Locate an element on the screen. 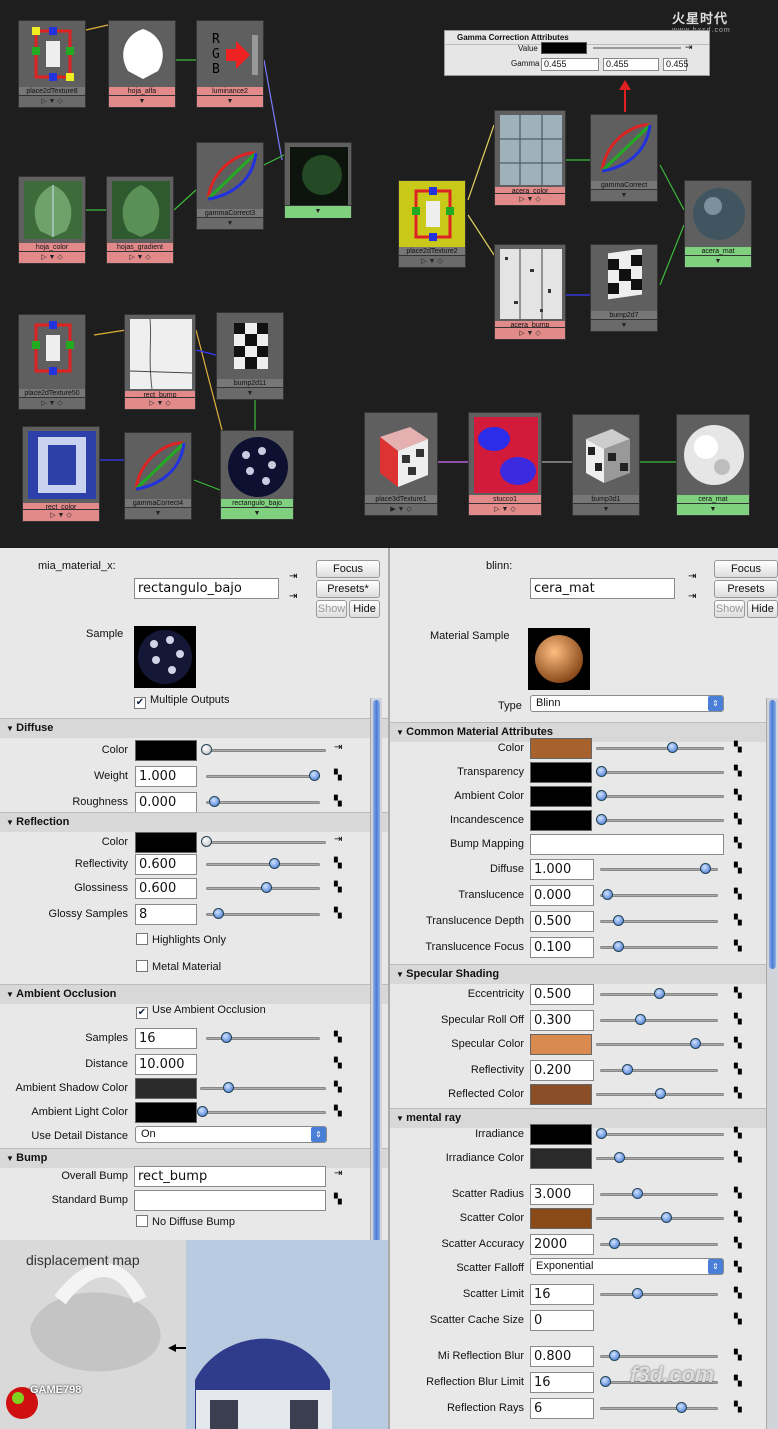 This screenshot has height=1429, width=778. show-button: Show is located at coordinates (729, 609).